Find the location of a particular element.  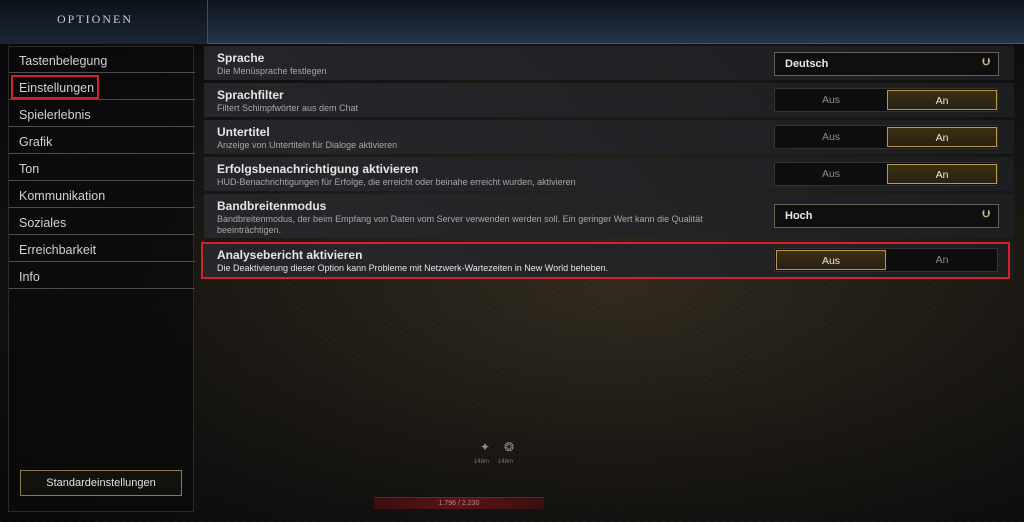

selected-item-highlight is located at coordinates (55, 87).